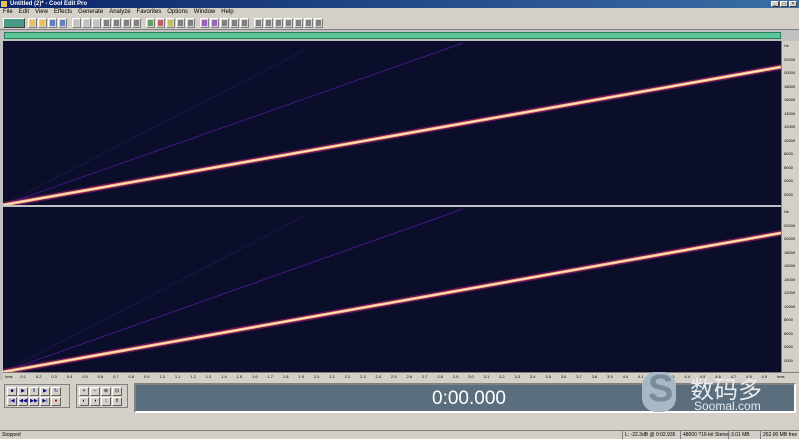 This screenshot has width=799, height=439. I want to click on settings-icon, so click(224, 23).